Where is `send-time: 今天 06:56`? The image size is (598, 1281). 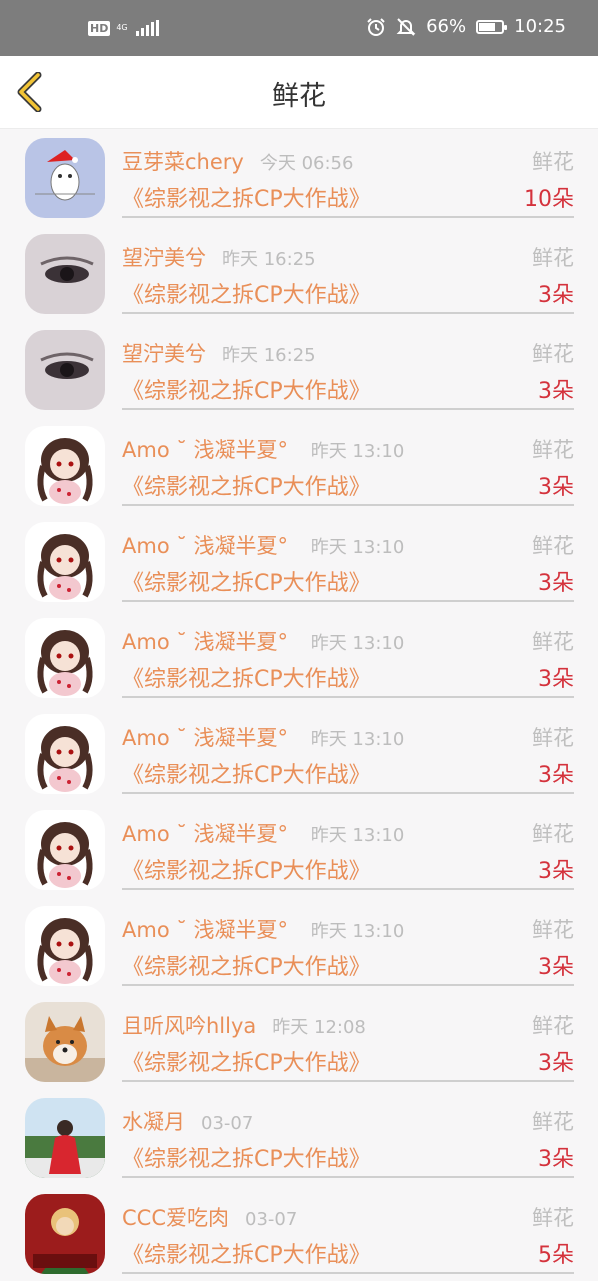
send-time: 今天 06:56 is located at coordinates (306, 163).